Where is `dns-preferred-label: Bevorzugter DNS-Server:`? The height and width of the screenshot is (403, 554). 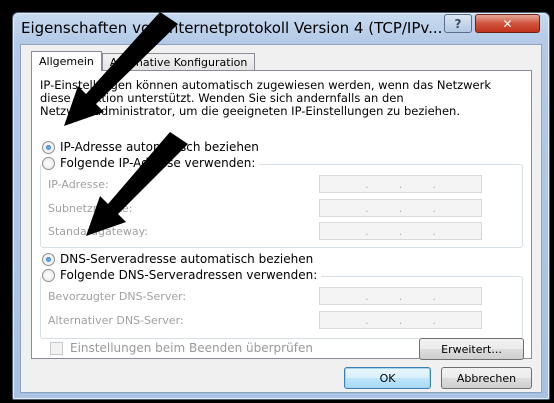
dns-preferred-label: Bevorzugter DNS-Server: is located at coordinates (117, 296).